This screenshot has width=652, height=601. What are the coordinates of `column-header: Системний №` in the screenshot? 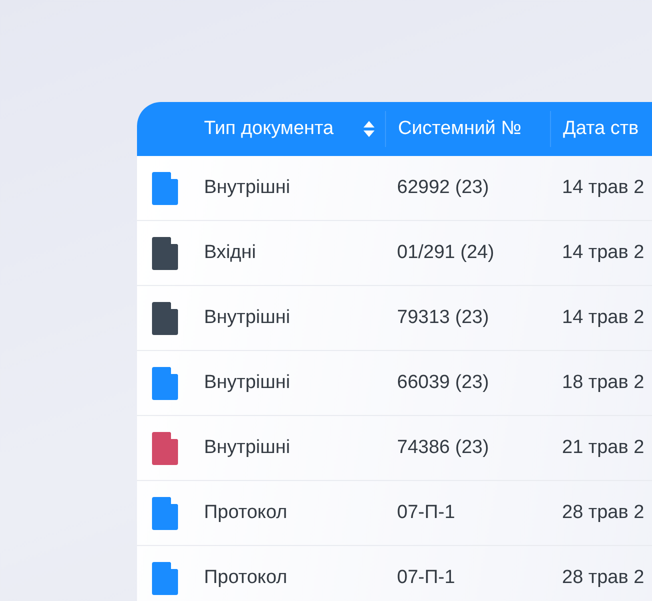 It's located at (460, 129).